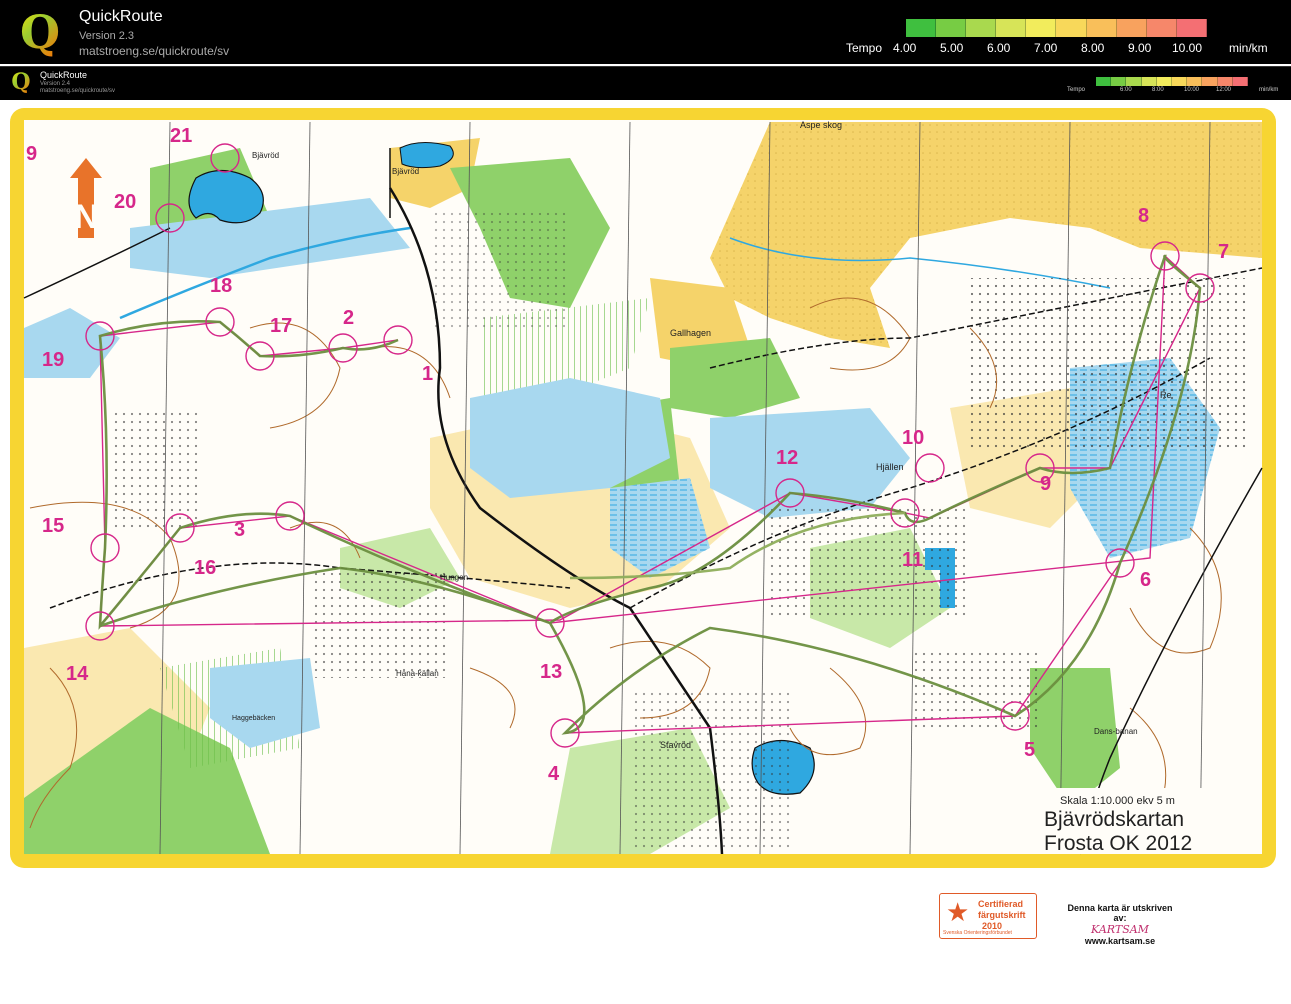 The height and width of the screenshot is (1004, 1291). Describe the element at coordinates (952, 48) in the screenshot. I see `tempo-value: 5.00` at that location.